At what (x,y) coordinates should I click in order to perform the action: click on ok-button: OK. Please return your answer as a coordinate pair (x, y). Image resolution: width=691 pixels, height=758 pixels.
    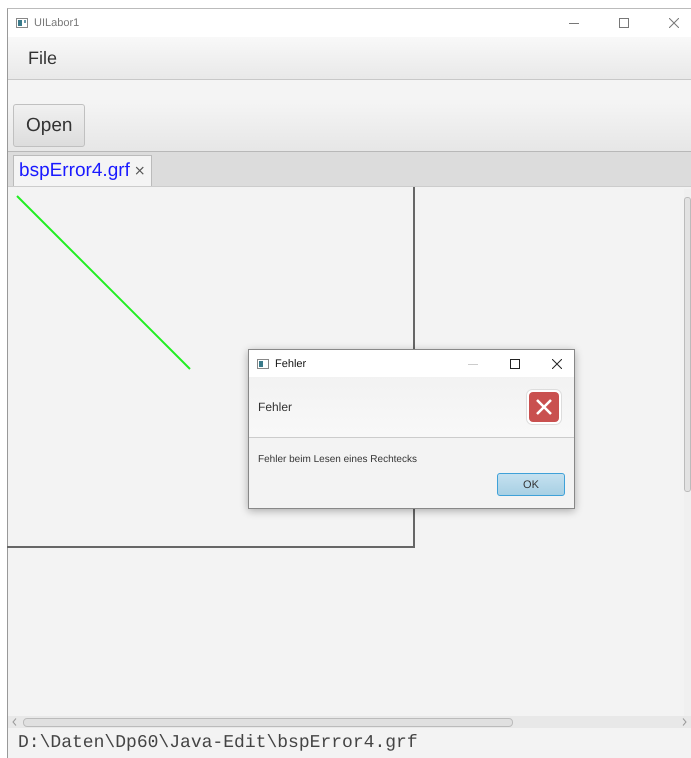
    Looking at the image, I should click on (531, 484).